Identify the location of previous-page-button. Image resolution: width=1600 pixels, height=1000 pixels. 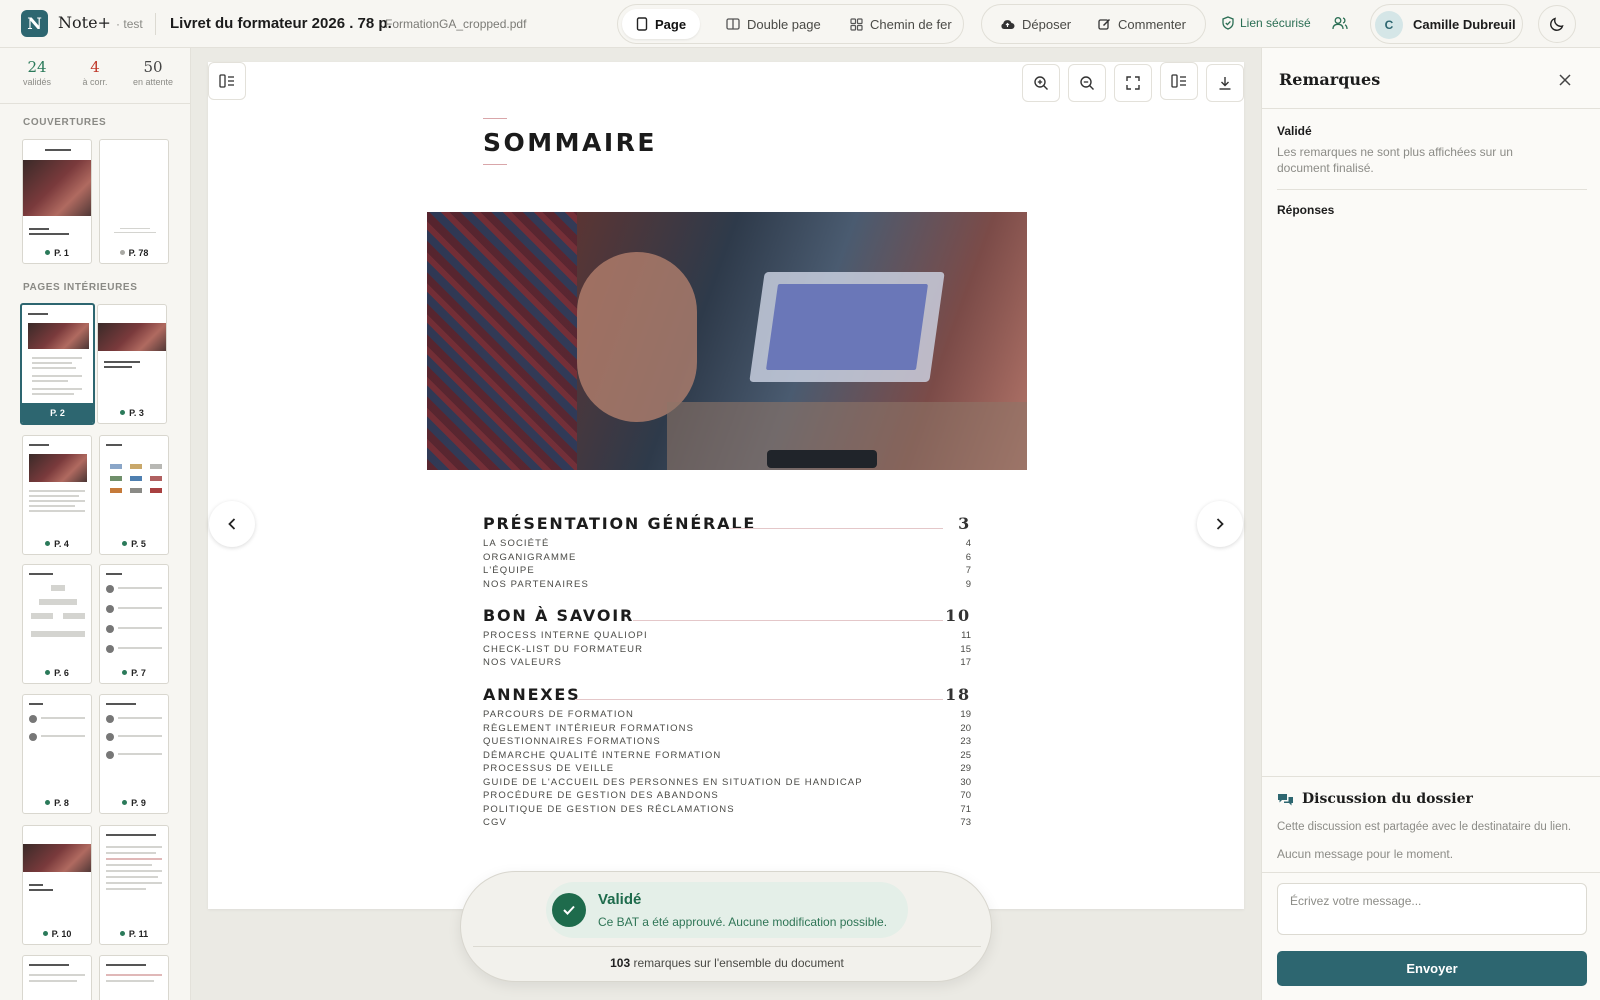
(232, 524).